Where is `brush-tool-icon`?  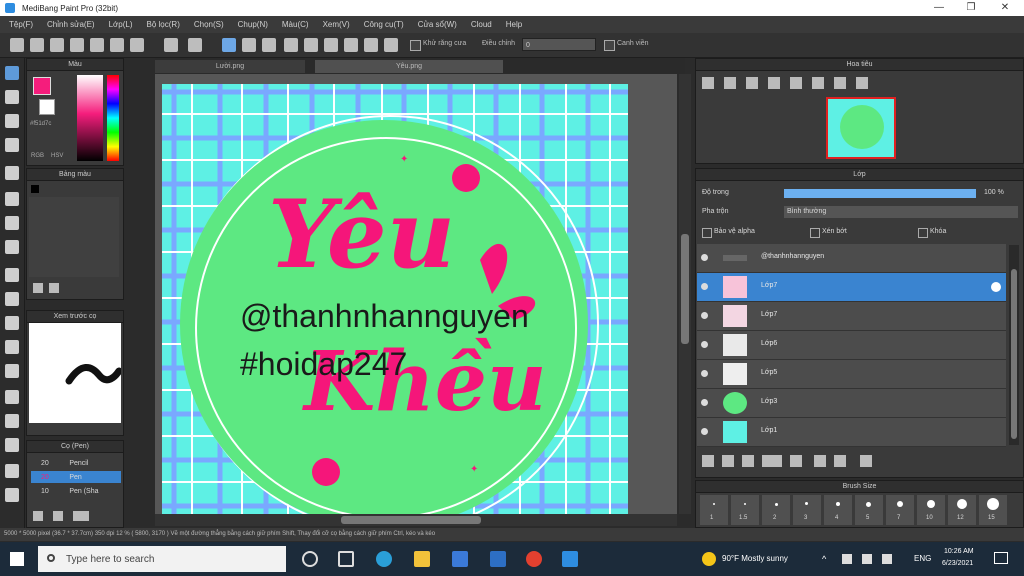 brush-tool-icon is located at coordinates (12, 73).